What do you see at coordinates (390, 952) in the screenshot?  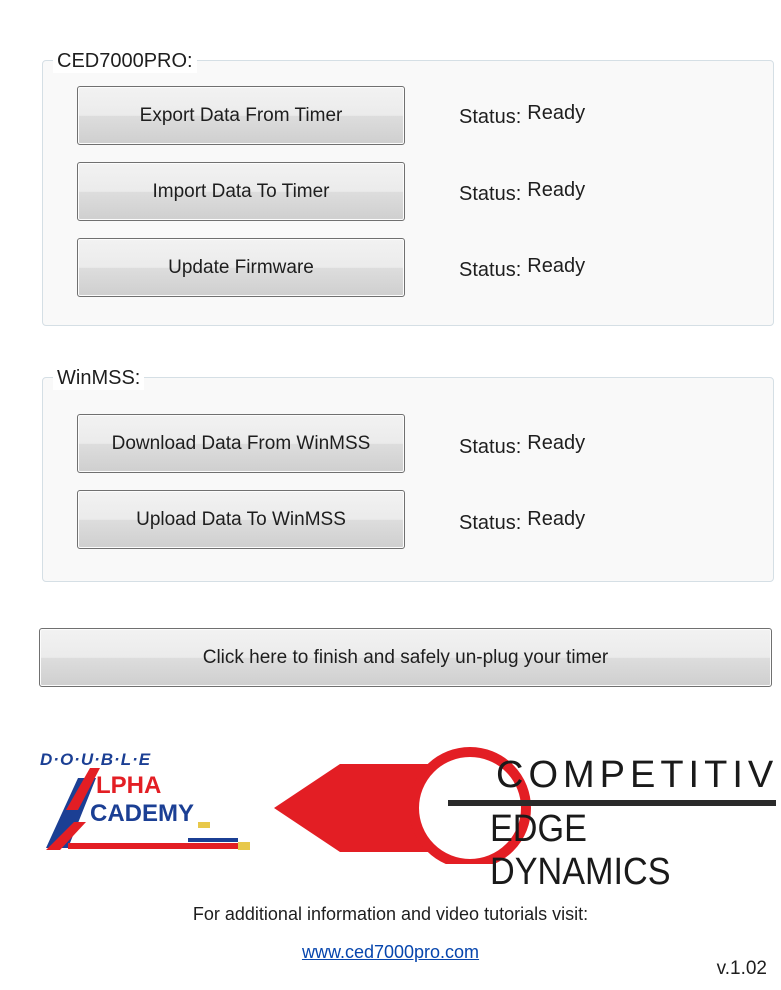 I see `website-link: www.ced7000pro.com` at bounding box center [390, 952].